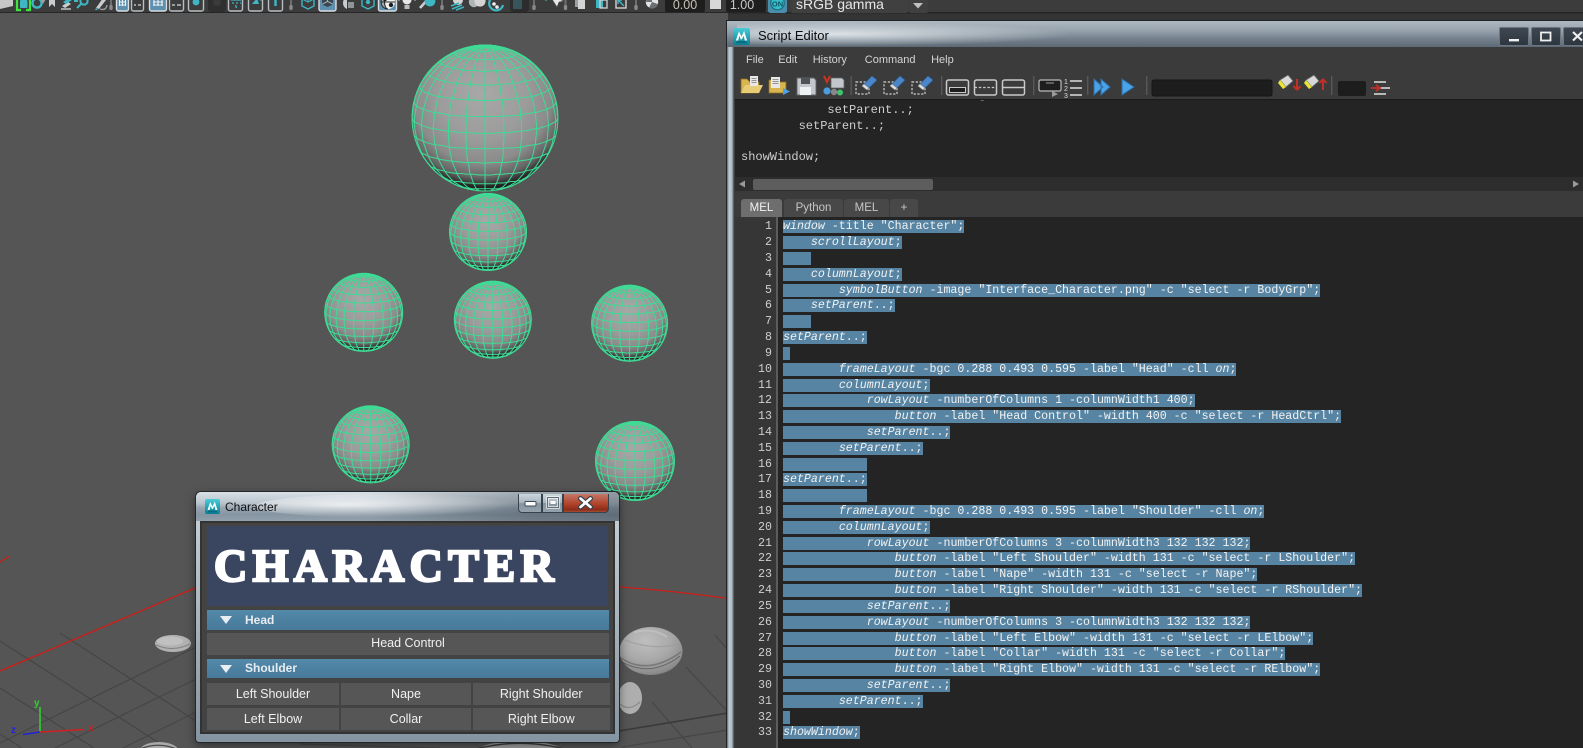  I want to click on svg-text: y, so click(37, 703).